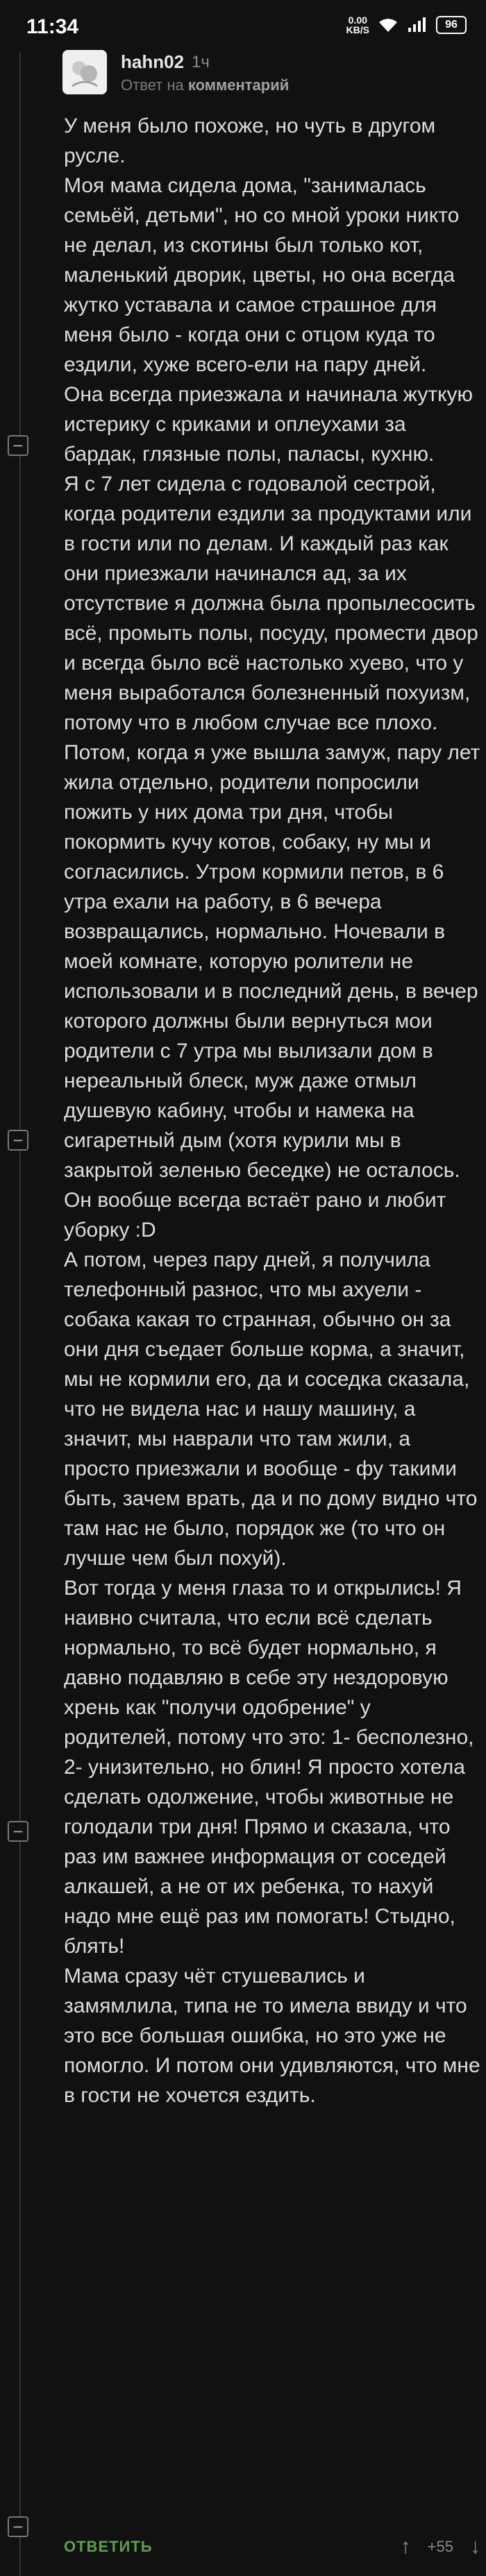 The width and height of the screenshot is (486, 2576). What do you see at coordinates (238, 85) in the screenshot?
I see `reply-to-link: комментарий` at bounding box center [238, 85].